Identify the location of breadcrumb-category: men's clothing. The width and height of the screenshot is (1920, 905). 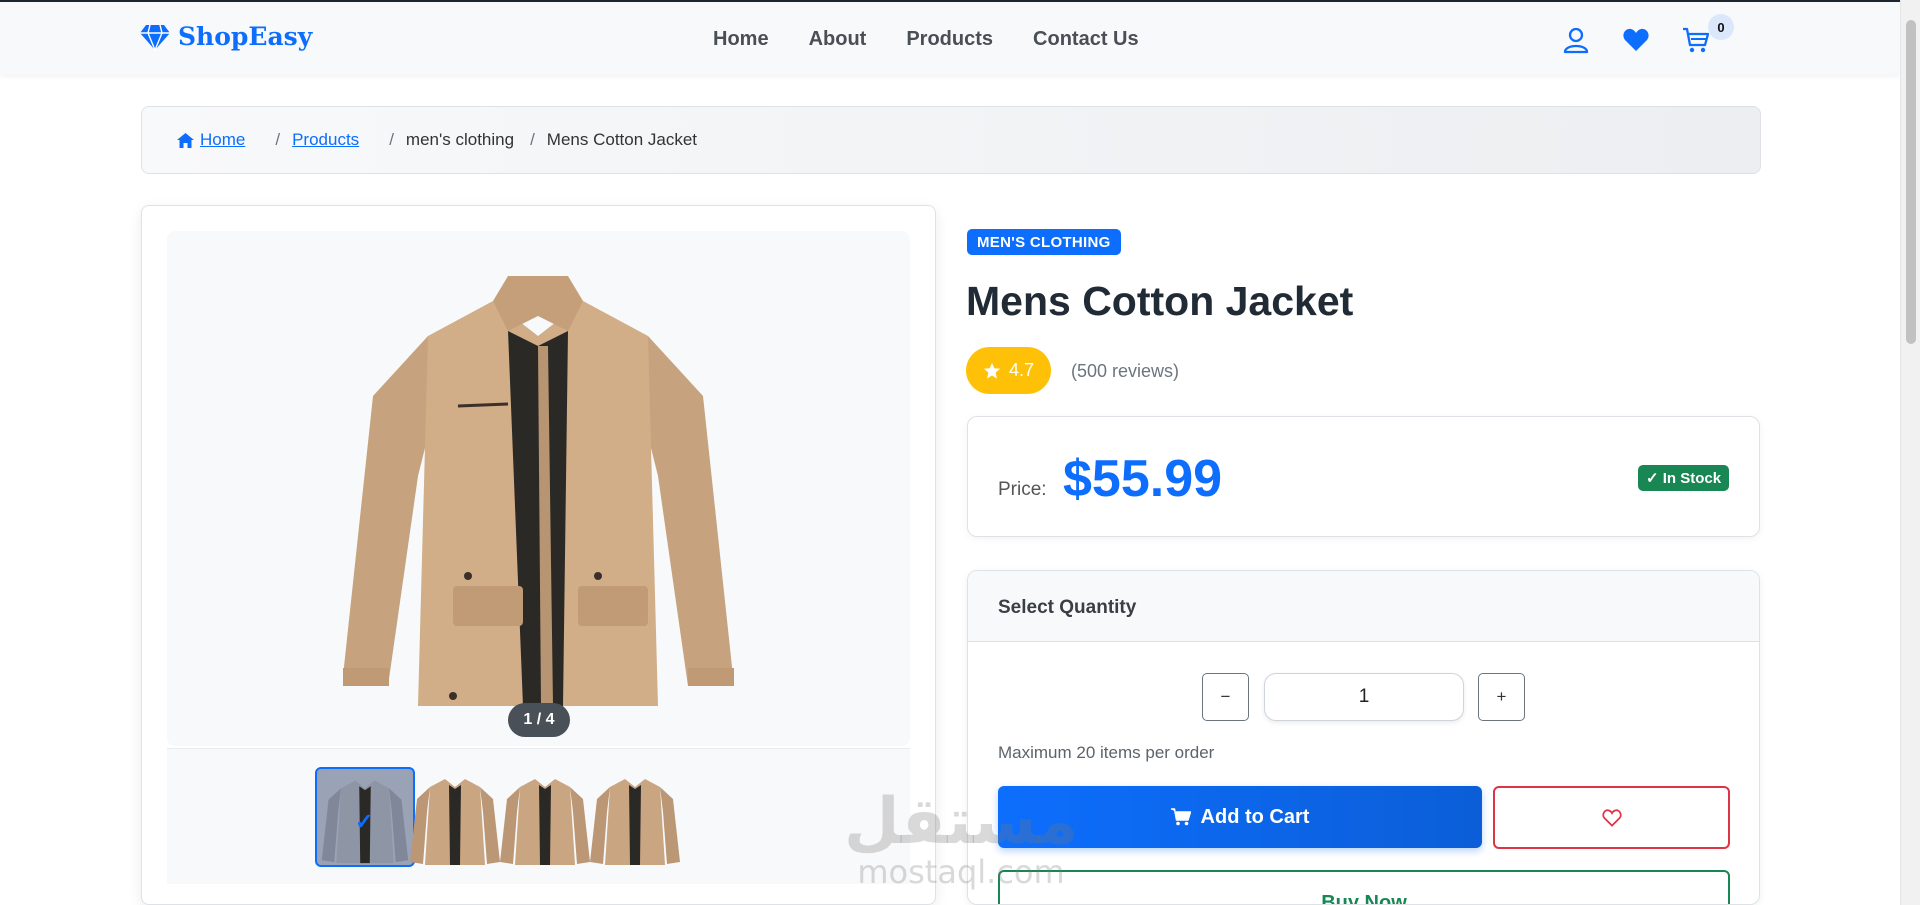
(460, 139).